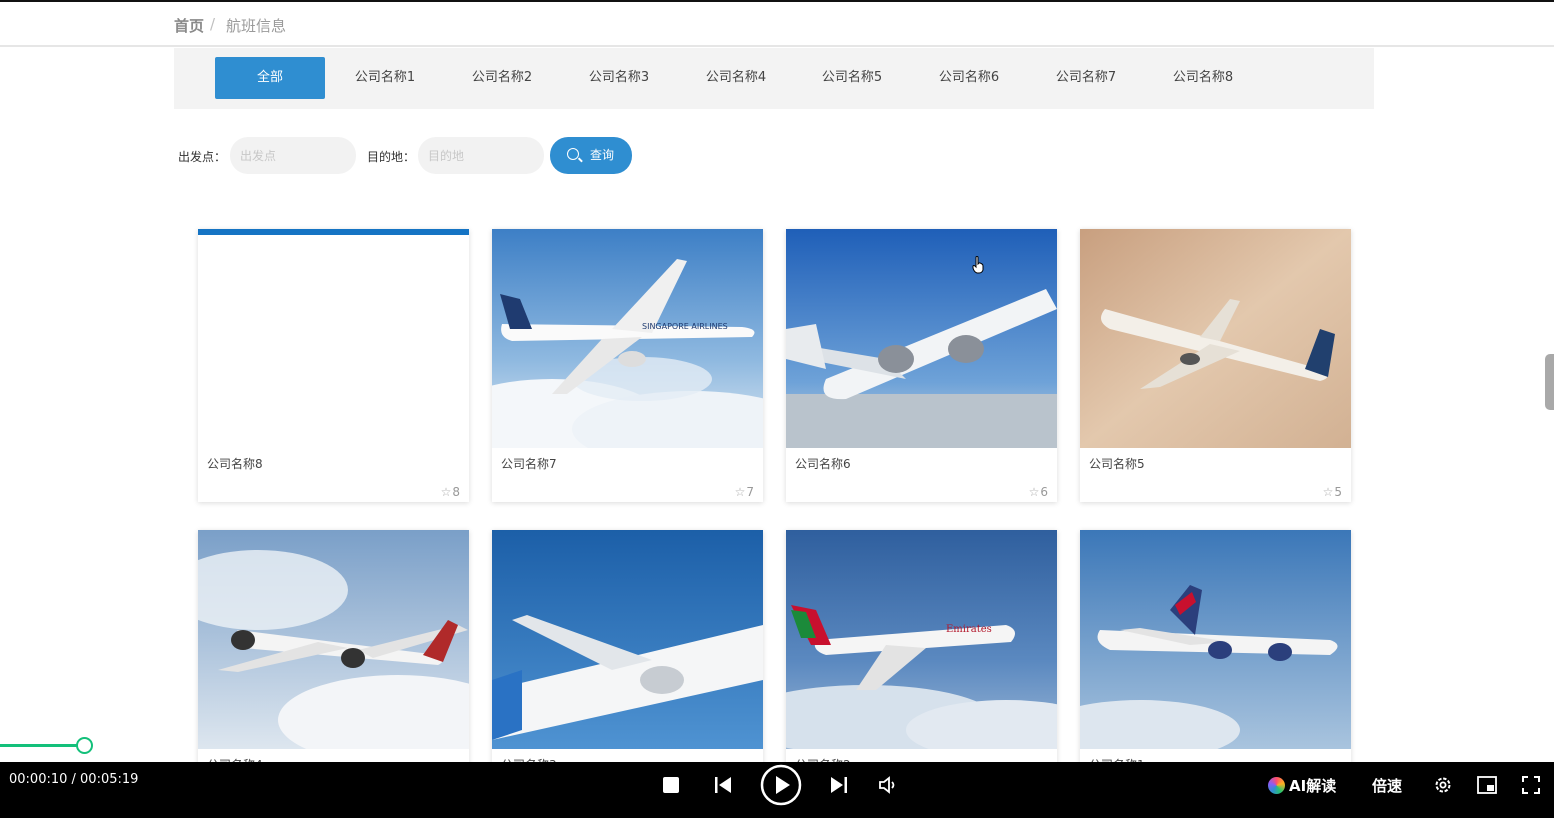 This screenshot has width=1554, height=818. I want to click on next-button, so click(839, 785).